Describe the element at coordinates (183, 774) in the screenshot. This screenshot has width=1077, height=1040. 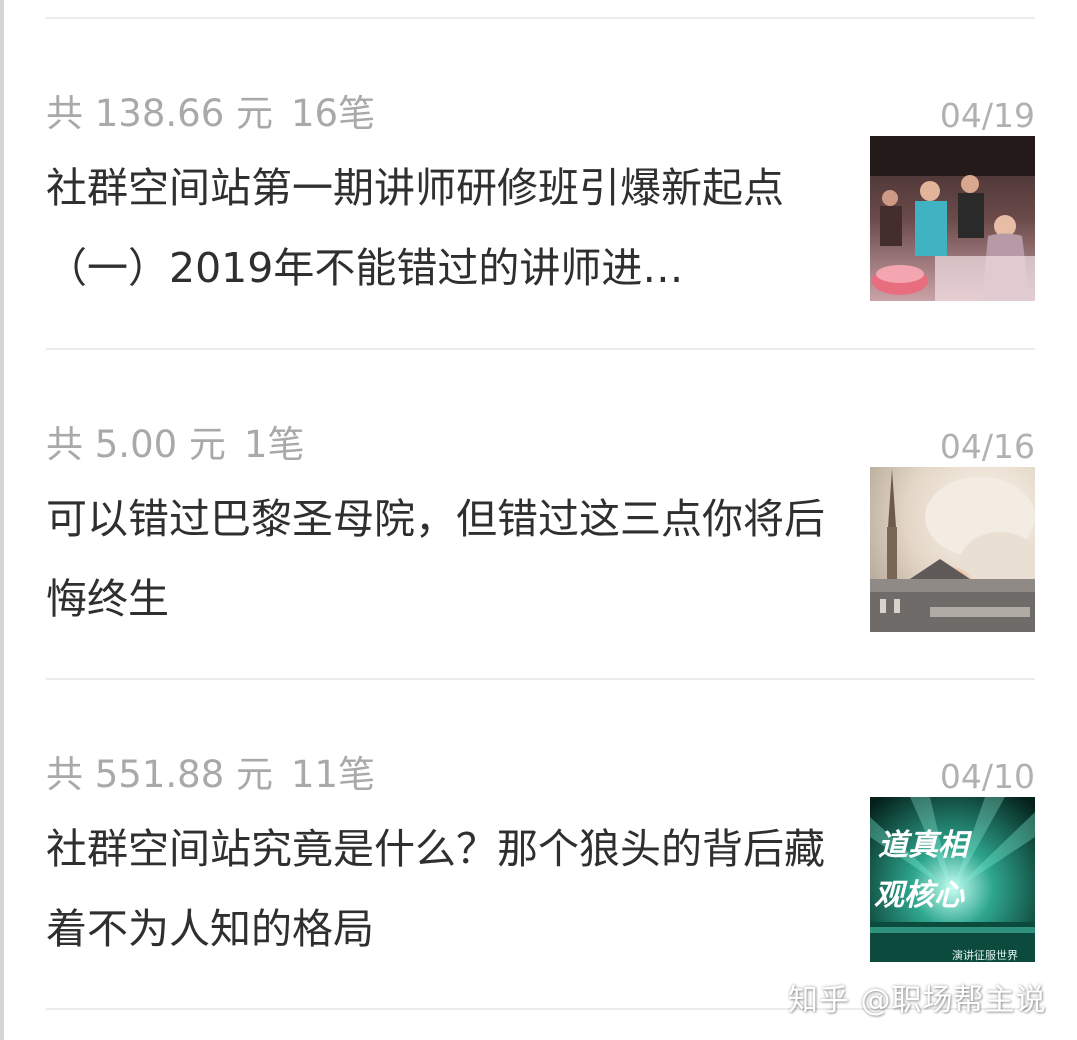
I see `record-amount: 551.88 元` at that location.